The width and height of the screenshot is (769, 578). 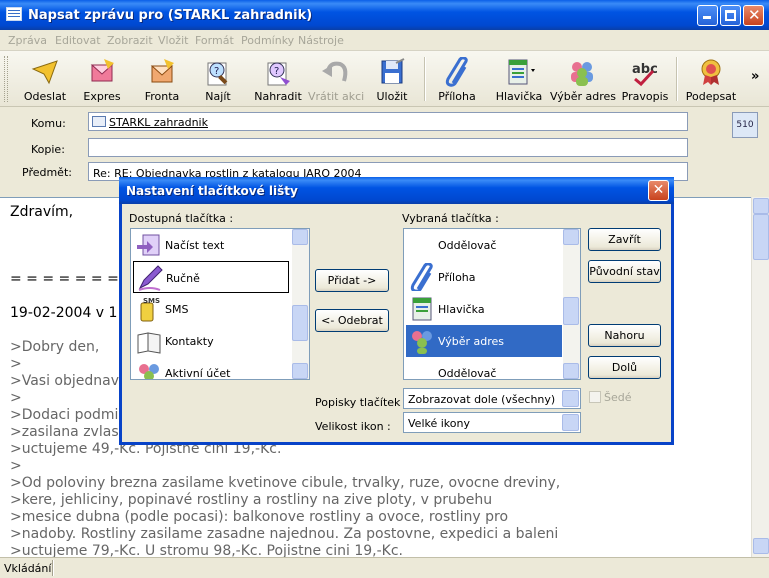 I want to click on save-button: Uložit, so click(x=392, y=79).